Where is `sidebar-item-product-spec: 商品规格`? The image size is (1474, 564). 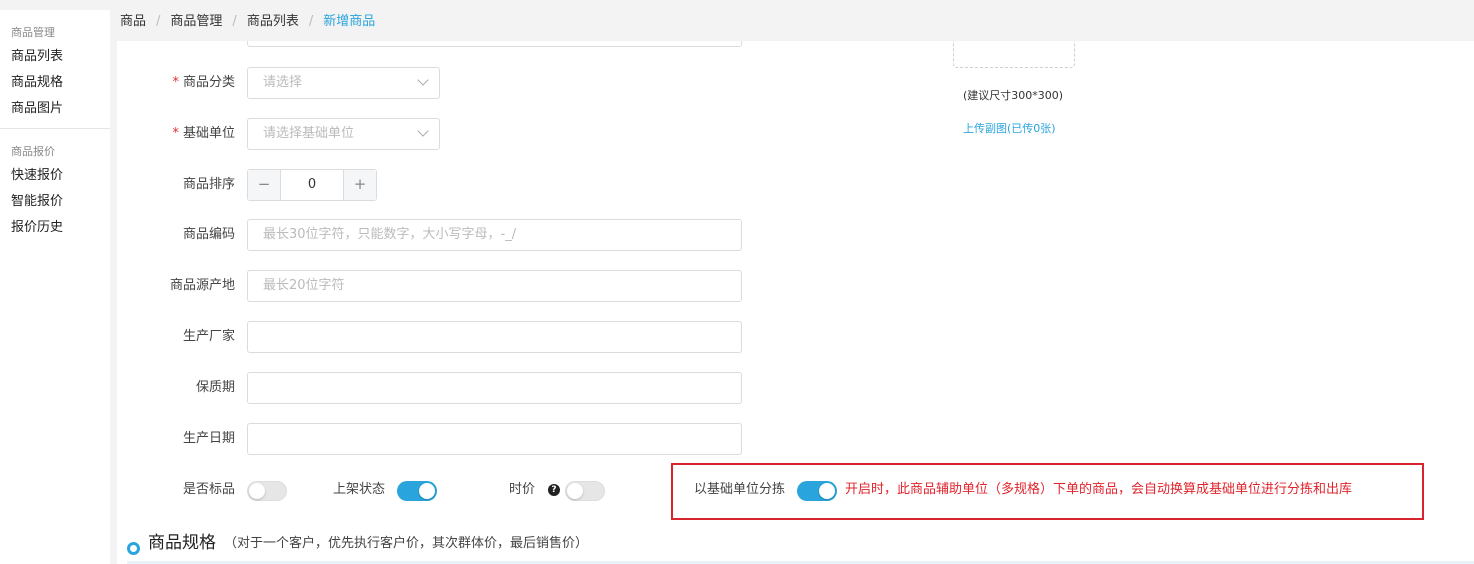 sidebar-item-product-spec: 商品规格 is located at coordinates (55, 83).